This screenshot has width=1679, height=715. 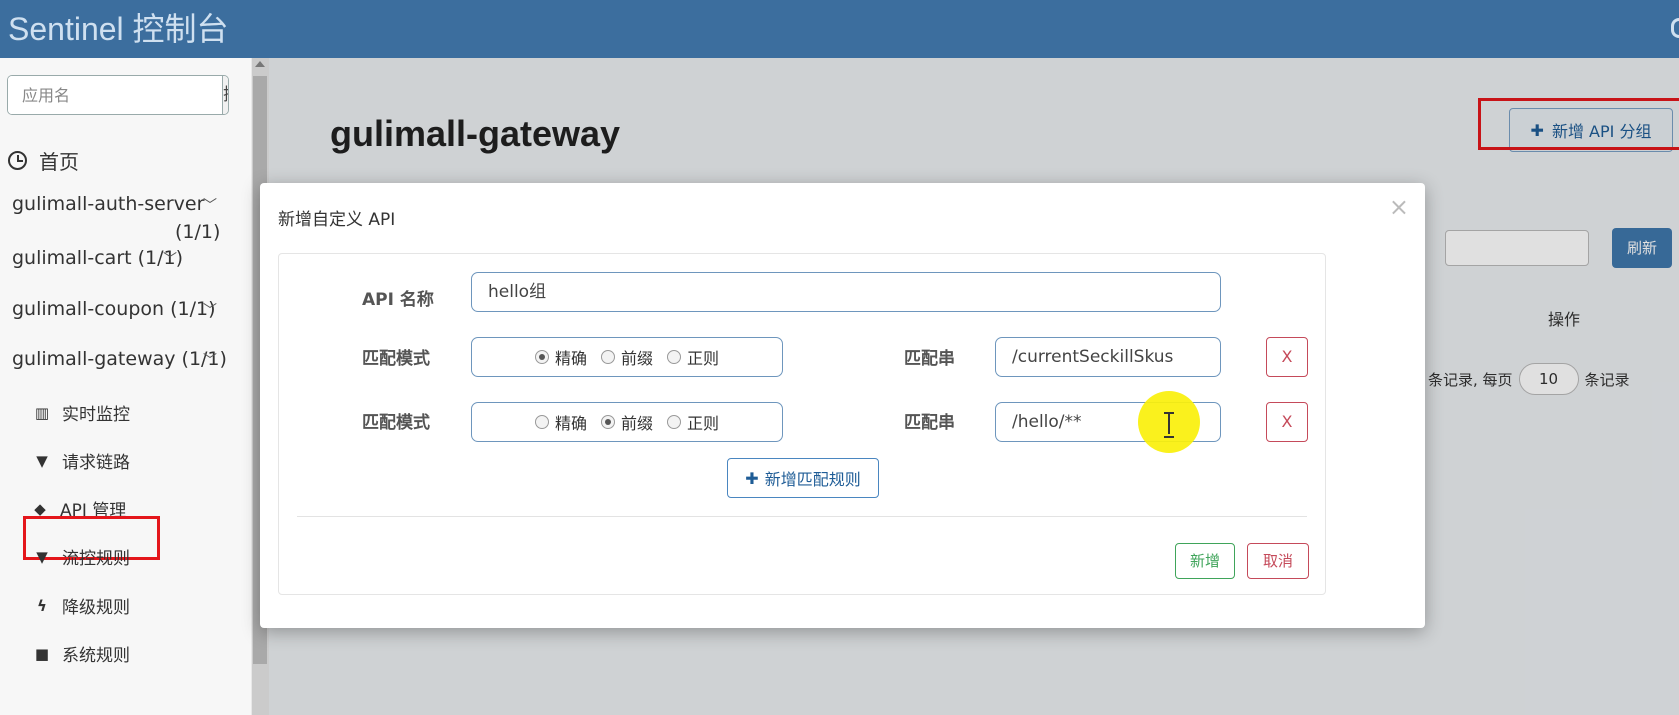 I want to click on button-label: 新增匹配规则, so click(x=812, y=479).